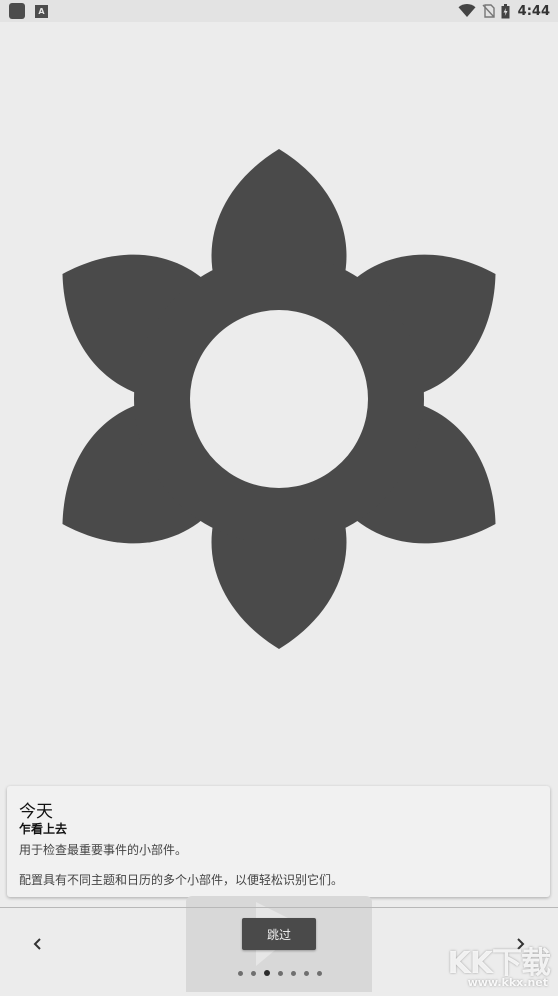 This screenshot has width=558, height=996. Describe the element at coordinates (17, 11) in the screenshot. I see `app-icon` at that location.